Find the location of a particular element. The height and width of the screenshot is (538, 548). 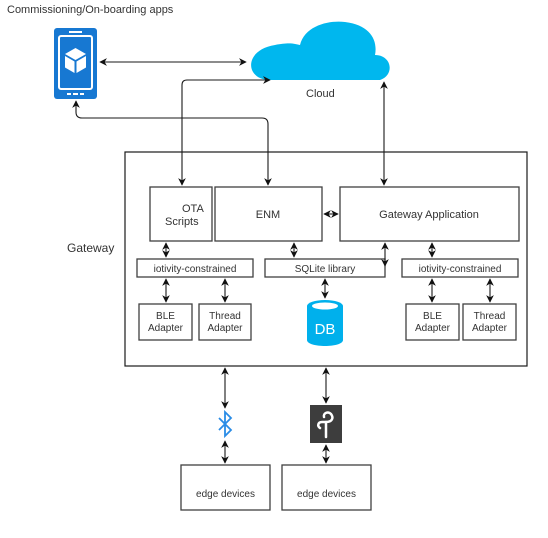

thread-adapter-right-box: Thread Adapter is located at coordinates (489, 322).